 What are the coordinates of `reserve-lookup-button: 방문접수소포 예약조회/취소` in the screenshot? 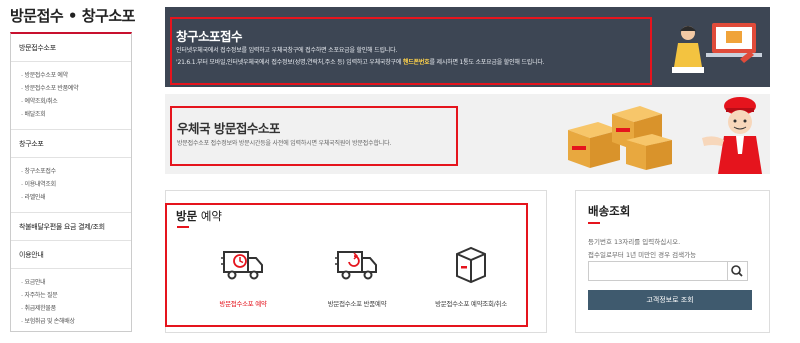 It's located at (471, 276).